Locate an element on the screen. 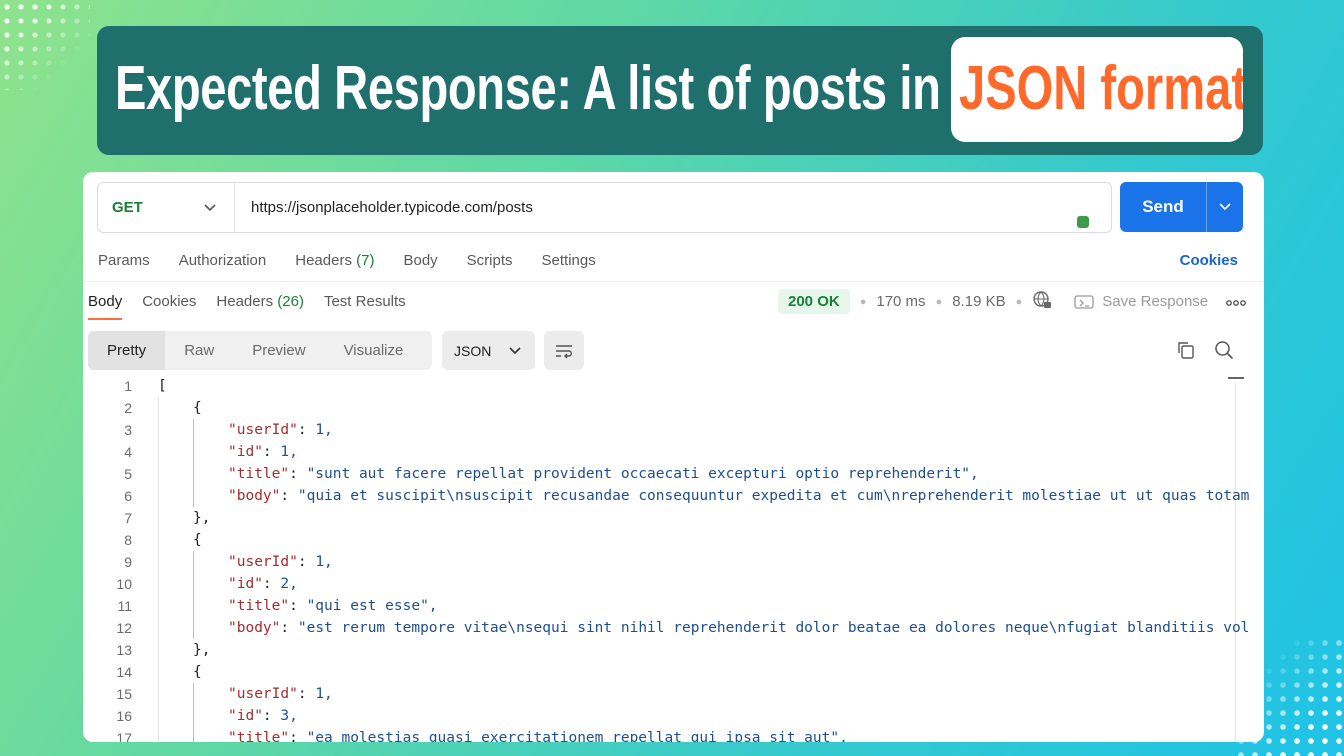  code-text: "id": 3, is located at coordinates (263, 716).